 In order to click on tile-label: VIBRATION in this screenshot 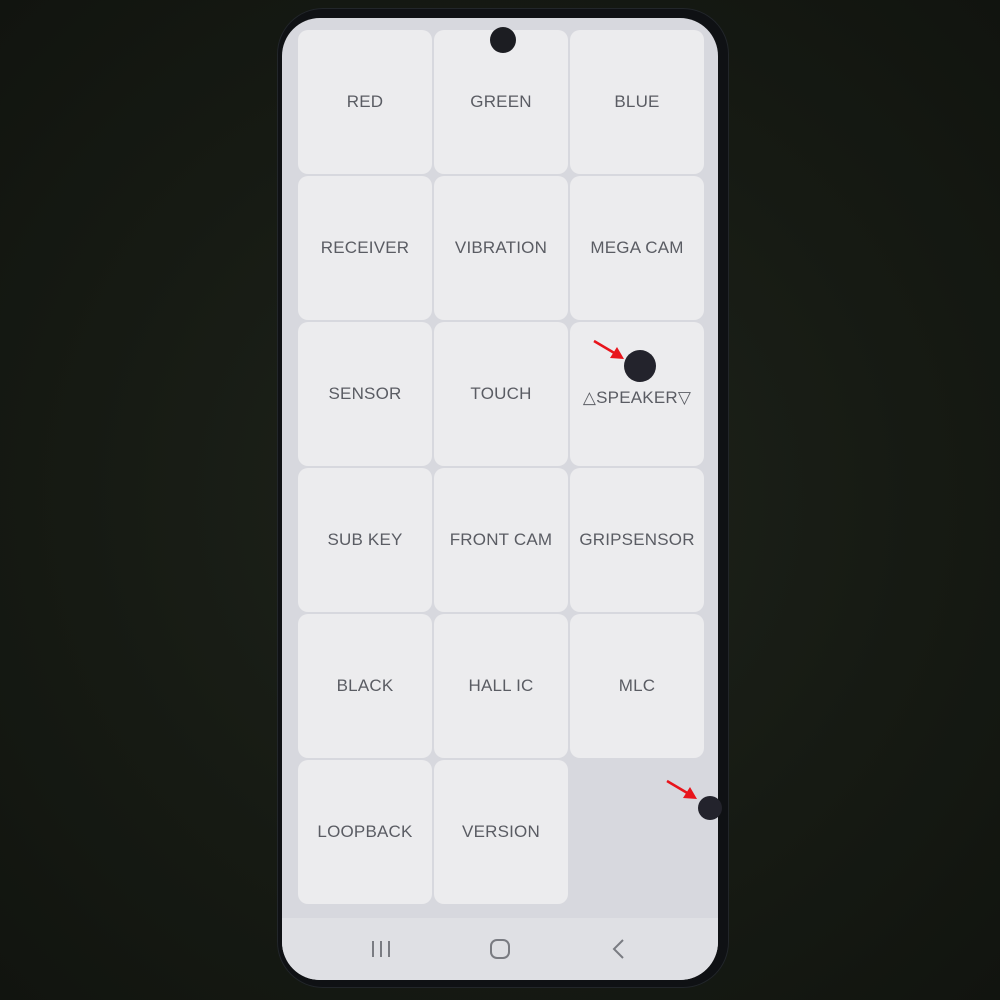, I will do `click(501, 247)`.